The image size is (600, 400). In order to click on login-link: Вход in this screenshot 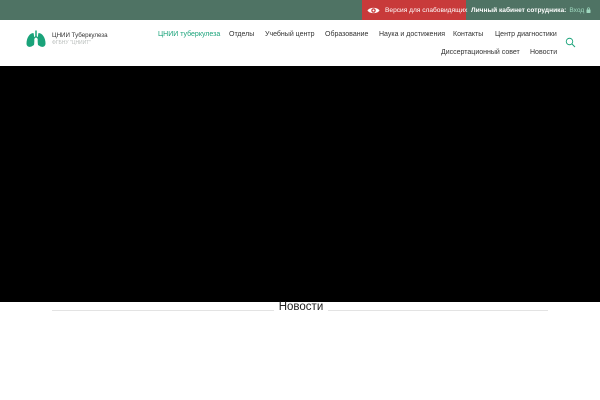, I will do `click(576, 10)`.